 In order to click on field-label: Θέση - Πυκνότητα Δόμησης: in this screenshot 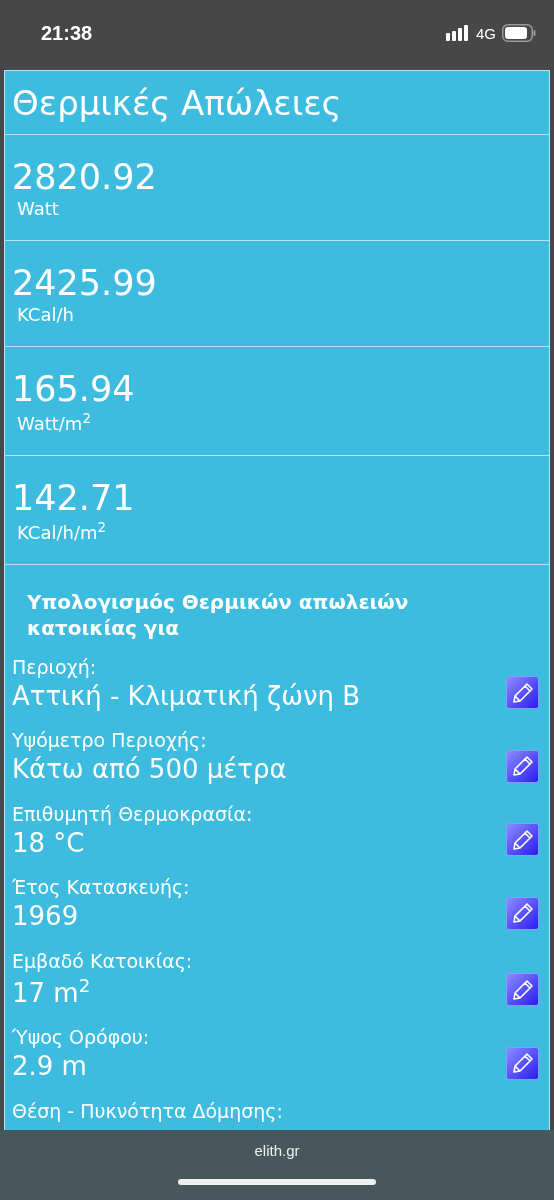, I will do `click(147, 1111)`.